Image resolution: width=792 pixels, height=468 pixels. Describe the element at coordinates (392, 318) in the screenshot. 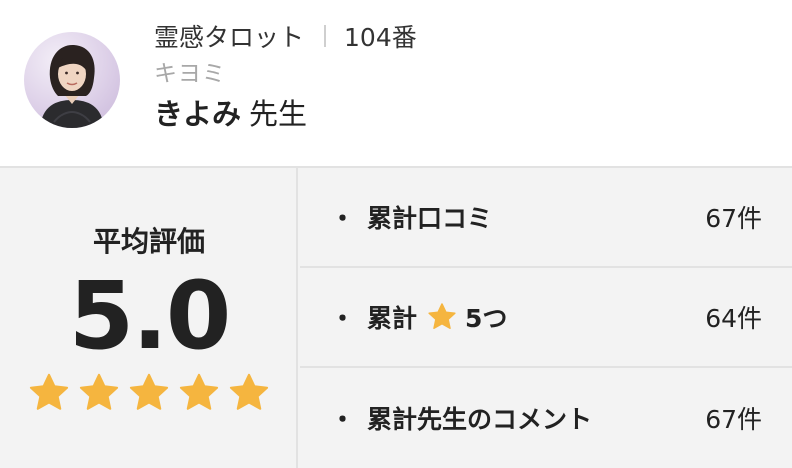

I see `stat-label-text: 累計` at that location.